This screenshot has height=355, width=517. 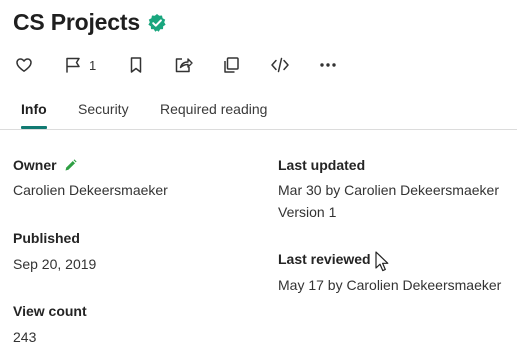 I want to click on tab-security: Security, so click(x=103, y=110).